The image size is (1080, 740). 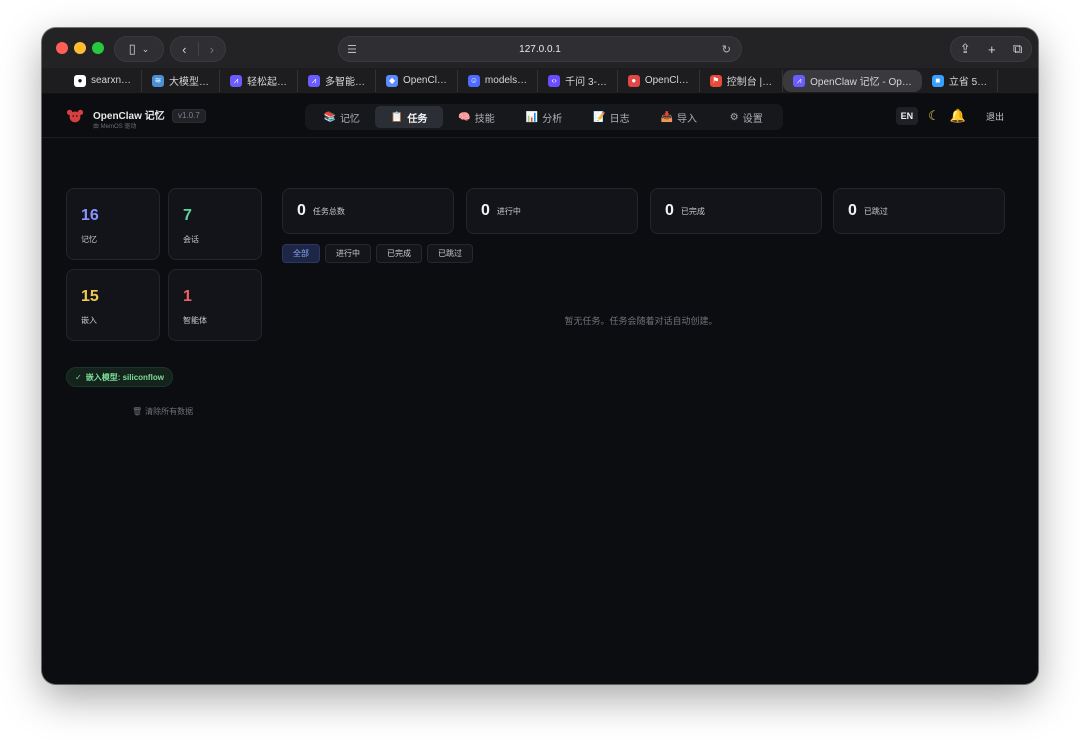 What do you see at coordinates (169, 411) in the screenshot?
I see `clear-data-label: 清除所有数据` at bounding box center [169, 411].